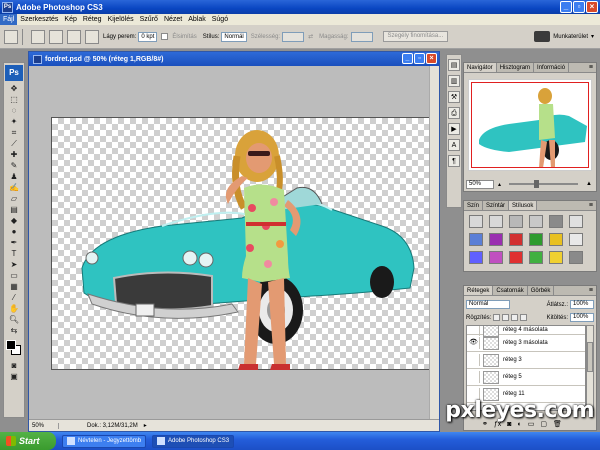  I want to click on zoom-slider-thumb, so click(536, 184).